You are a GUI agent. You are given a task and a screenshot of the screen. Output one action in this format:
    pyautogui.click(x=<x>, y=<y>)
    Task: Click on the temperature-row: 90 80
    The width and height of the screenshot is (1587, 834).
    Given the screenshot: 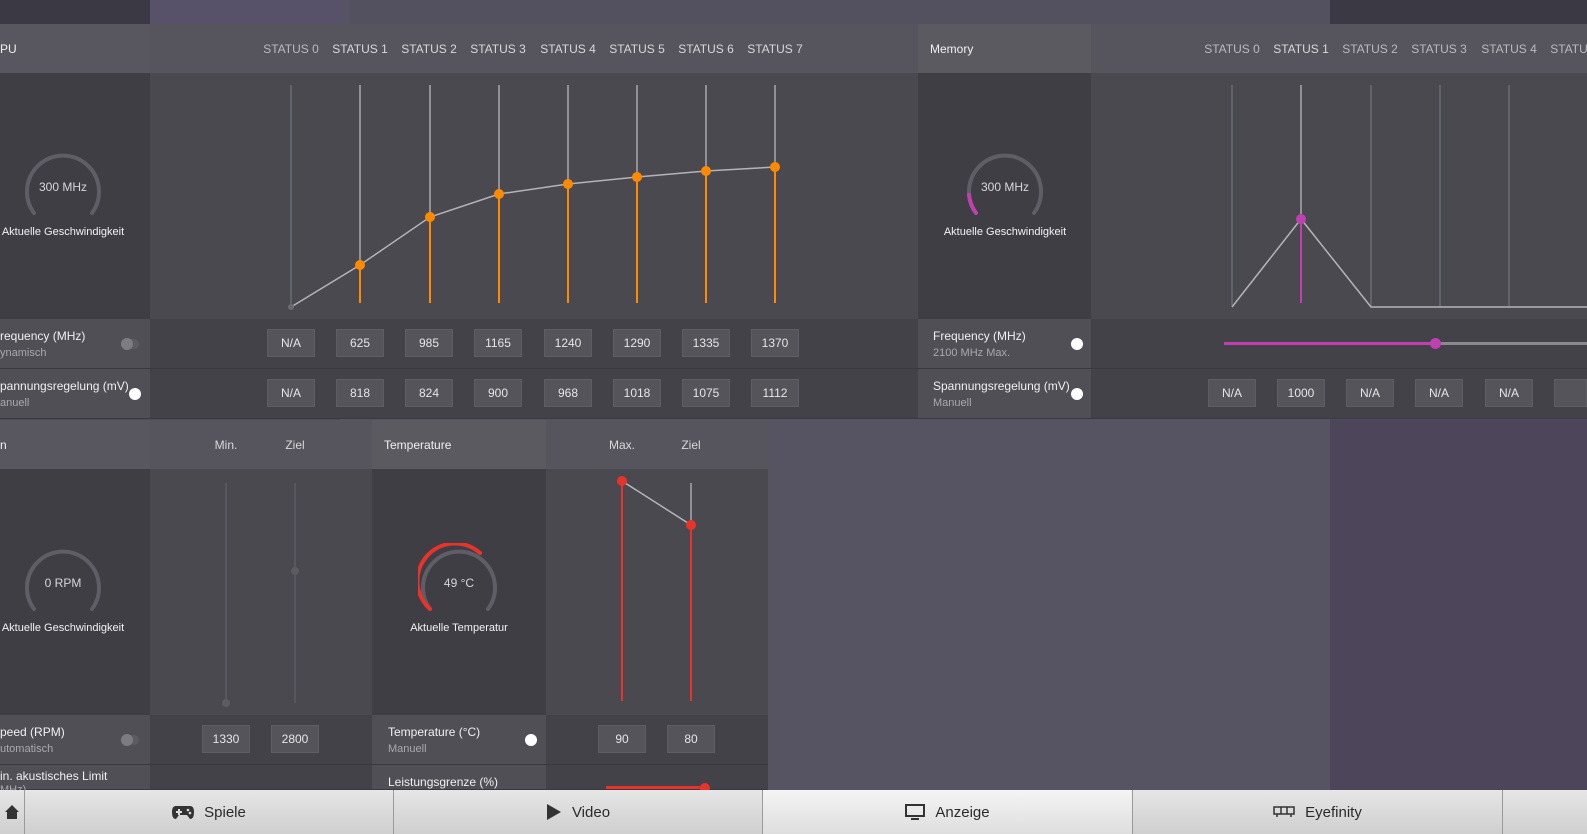 What is the action you would take?
    pyautogui.click(x=657, y=740)
    